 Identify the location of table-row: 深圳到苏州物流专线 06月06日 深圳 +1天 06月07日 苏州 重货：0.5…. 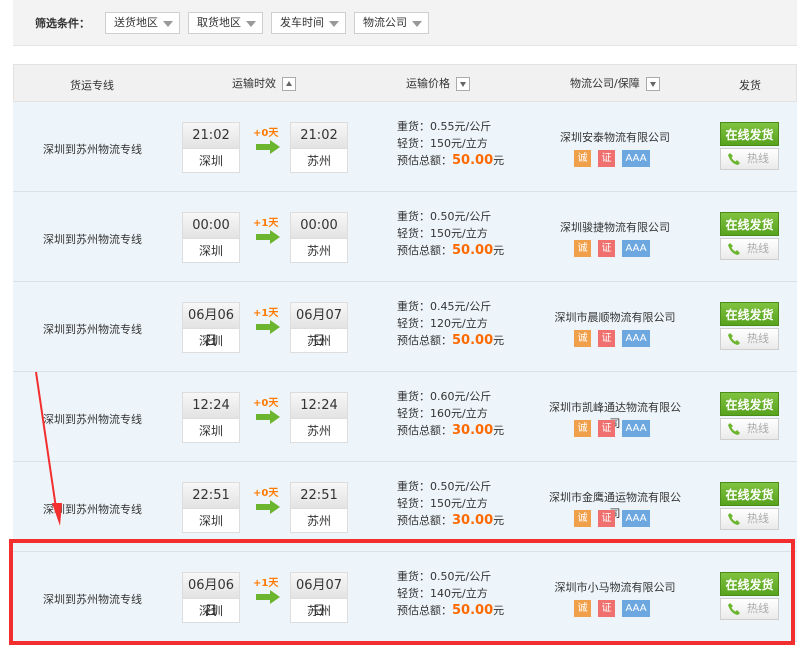
(405, 597).